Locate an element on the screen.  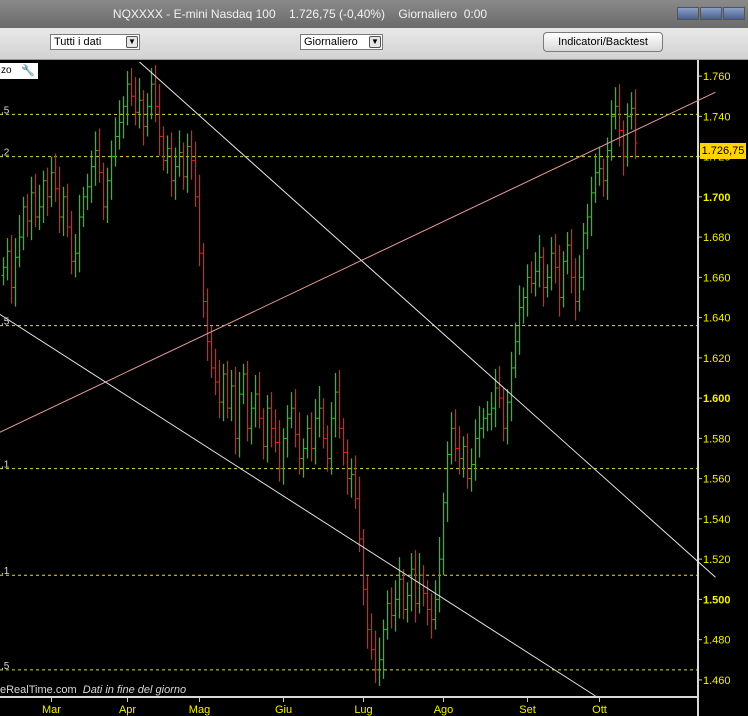
indicators-backtest-button: Indicatori/Backtest is located at coordinates (603, 42).